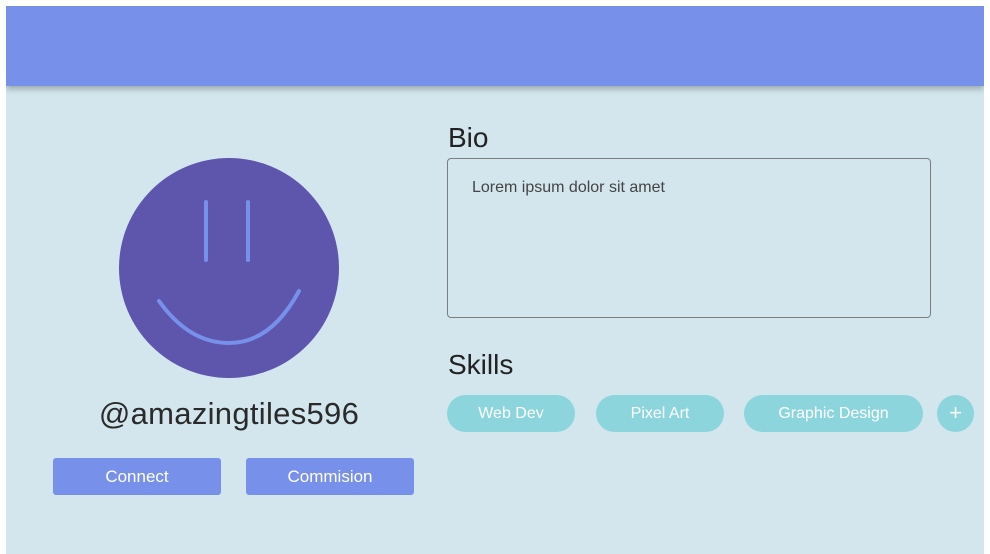 Image resolution: width=990 pixels, height=554 pixels. I want to click on connect-button: Connect, so click(137, 476).